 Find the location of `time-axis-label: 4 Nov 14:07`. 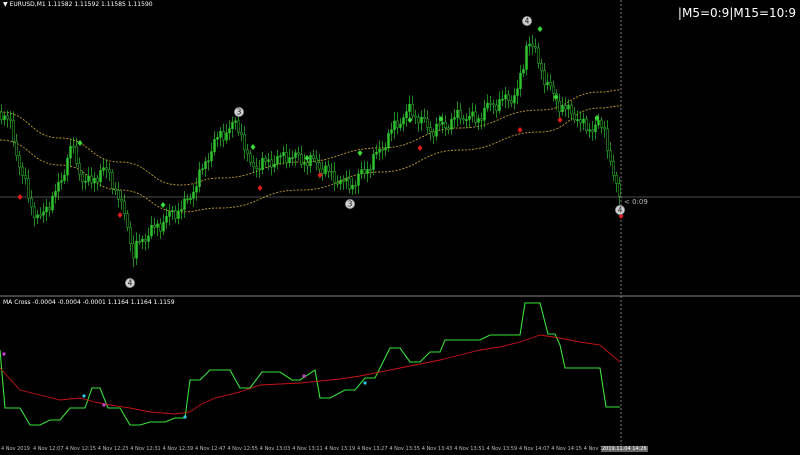

time-axis-label: 4 Nov 14:07 is located at coordinates (534, 449).